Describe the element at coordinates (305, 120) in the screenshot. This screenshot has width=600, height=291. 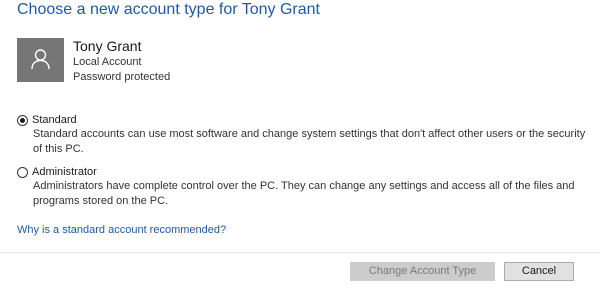
I see `standard-radio-row: Standard` at that location.